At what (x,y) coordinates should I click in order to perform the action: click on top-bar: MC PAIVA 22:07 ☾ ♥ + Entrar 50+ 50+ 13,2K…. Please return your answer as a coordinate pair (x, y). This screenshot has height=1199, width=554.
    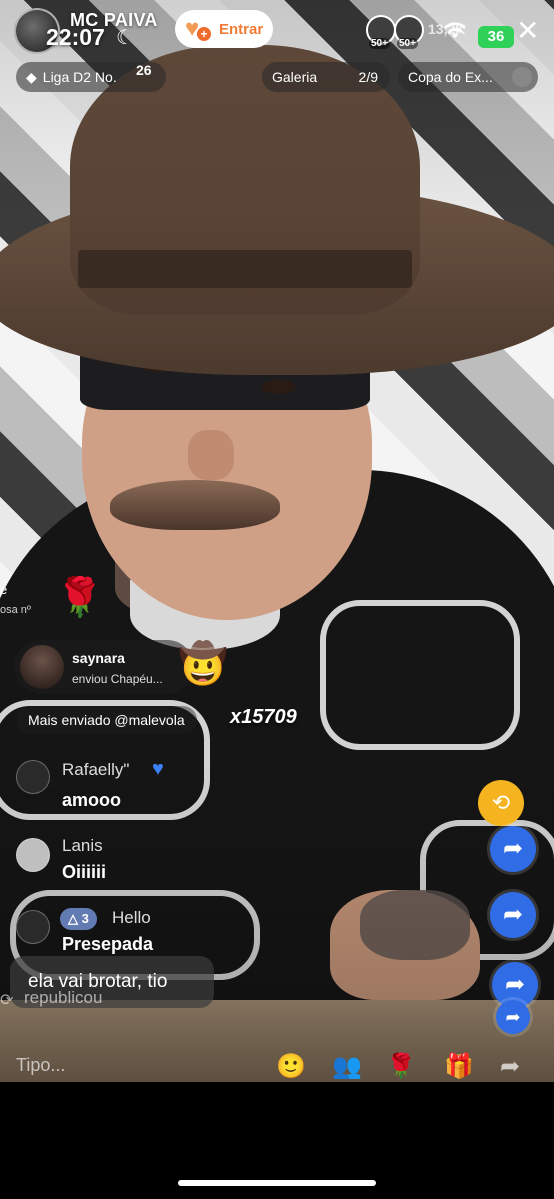
    Looking at the image, I should click on (277, 32).